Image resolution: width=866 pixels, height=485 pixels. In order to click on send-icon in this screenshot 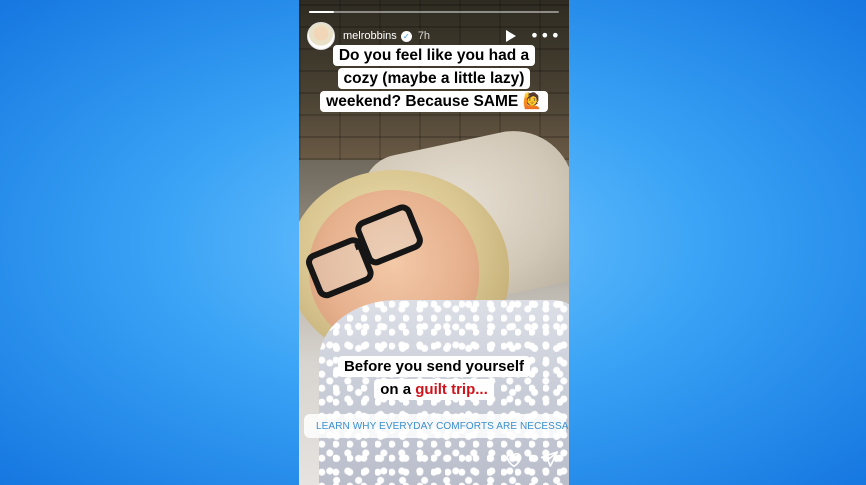, I will do `click(549, 459)`.